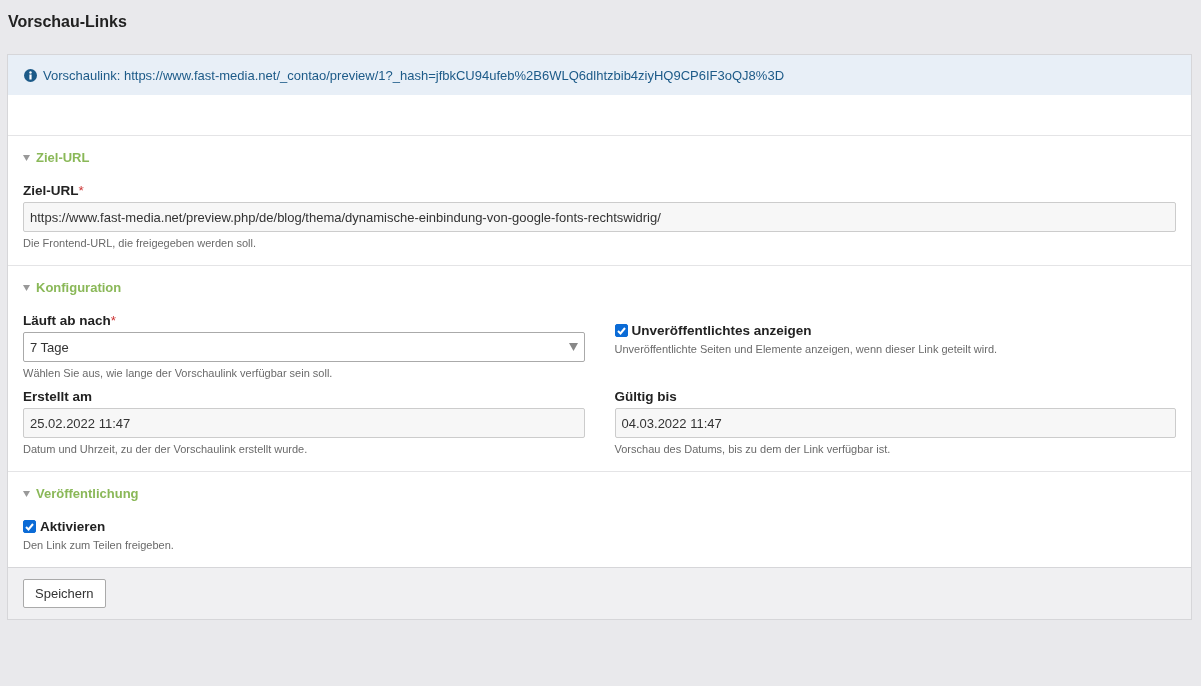 The image size is (1201, 686). I want to click on checkbox-label: Unveröffentlichtes anzeigen, so click(721, 330).